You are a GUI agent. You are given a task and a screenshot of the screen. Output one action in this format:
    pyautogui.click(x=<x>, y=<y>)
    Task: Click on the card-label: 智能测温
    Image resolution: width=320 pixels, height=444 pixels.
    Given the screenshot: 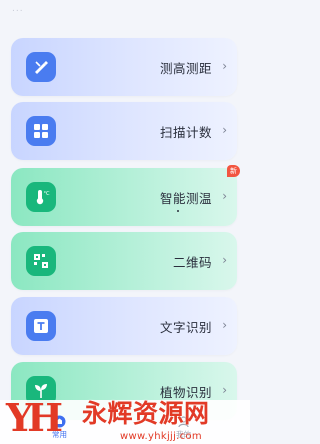 What is the action you would take?
    pyautogui.click(x=185, y=198)
    